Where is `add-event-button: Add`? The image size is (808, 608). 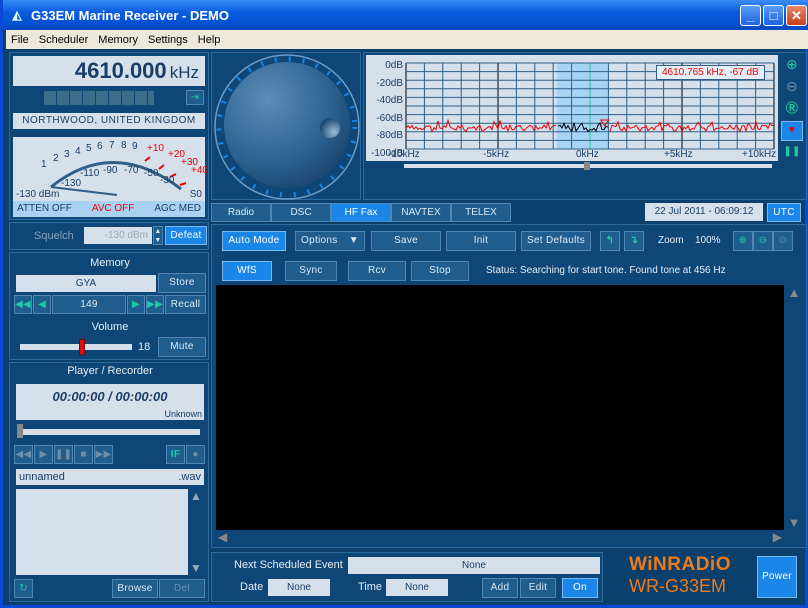 add-event-button: Add is located at coordinates (500, 588).